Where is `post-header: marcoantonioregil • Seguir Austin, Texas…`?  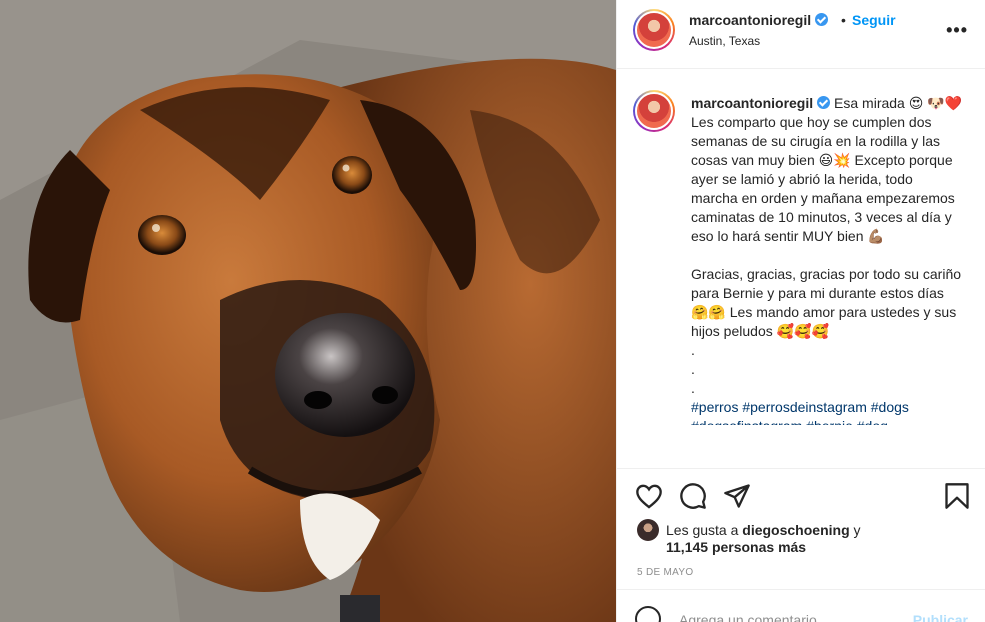 post-header: marcoantonioregil • Seguir Austin, Texas… is located at coordinates (801, 34).